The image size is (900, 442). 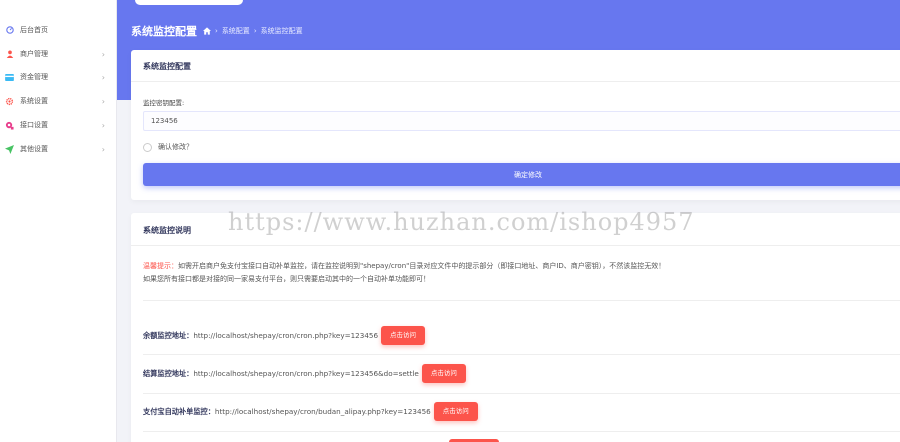 I want to click on send-icon, so click(x=9, y=149).